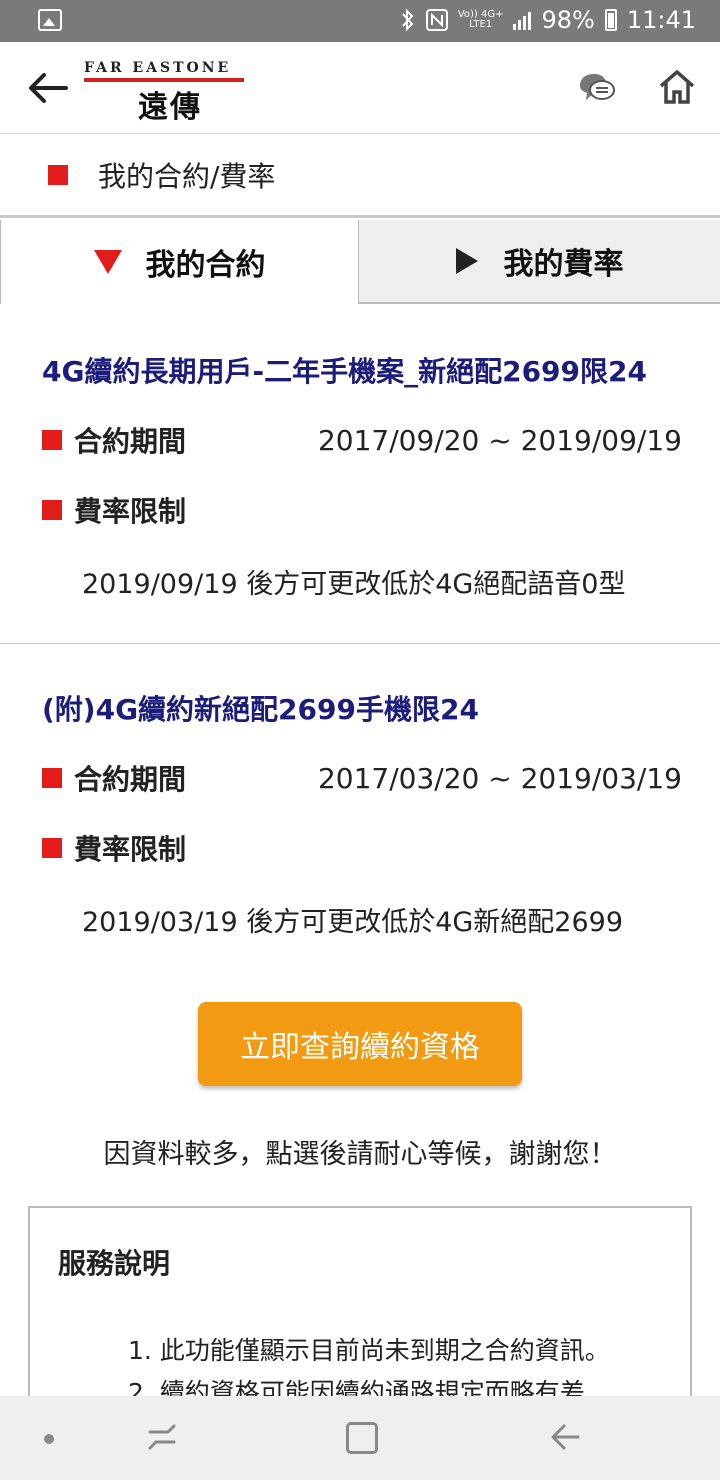 This screenshot has height=1480, width=720. Describe the element at coordinates (565, 1437) in the screenshot. I see `nav-back-icon` at that location.